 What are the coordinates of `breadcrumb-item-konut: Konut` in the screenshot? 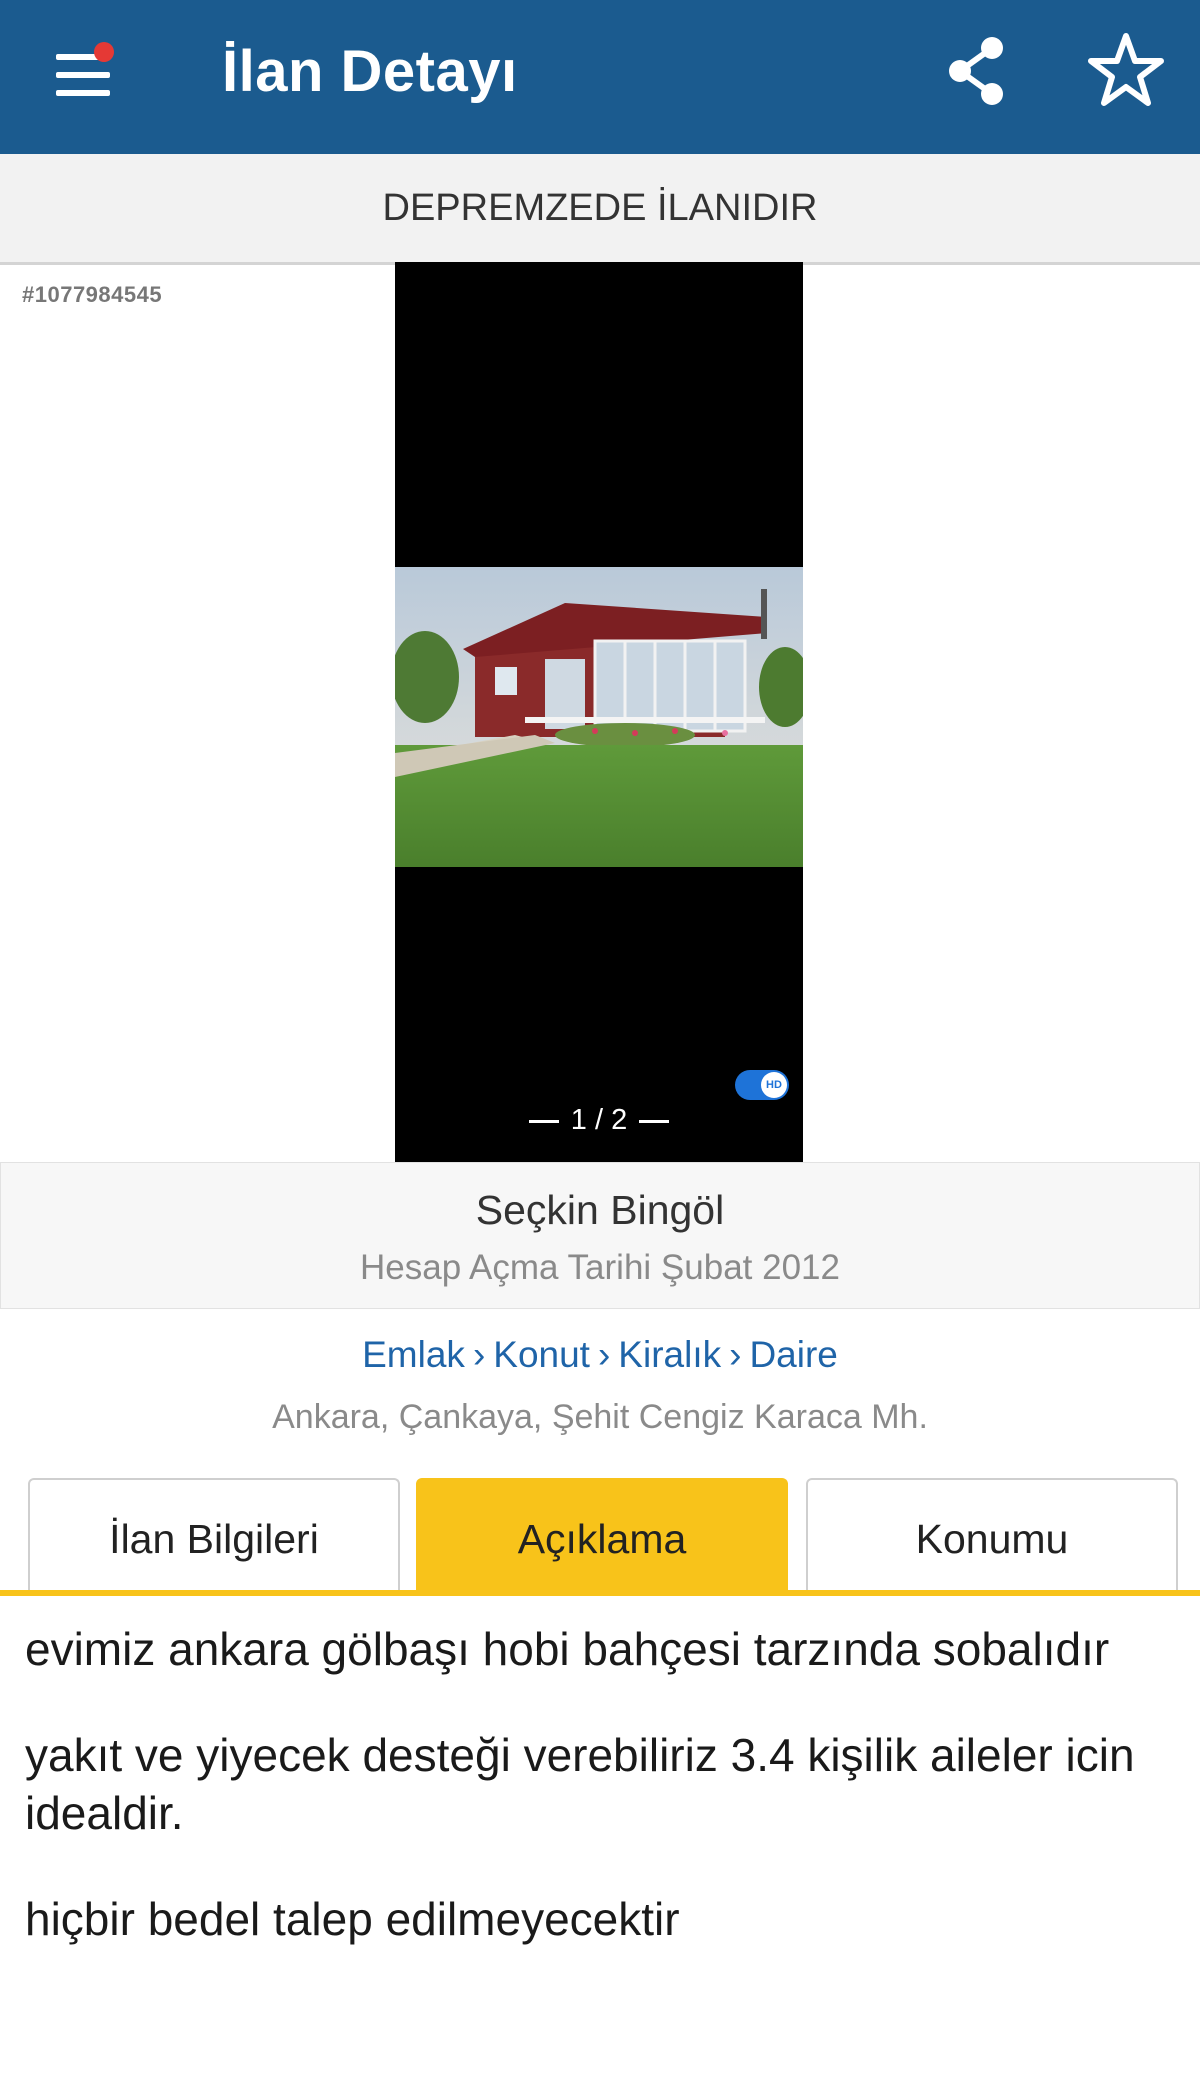 It's located at (541, 1354).